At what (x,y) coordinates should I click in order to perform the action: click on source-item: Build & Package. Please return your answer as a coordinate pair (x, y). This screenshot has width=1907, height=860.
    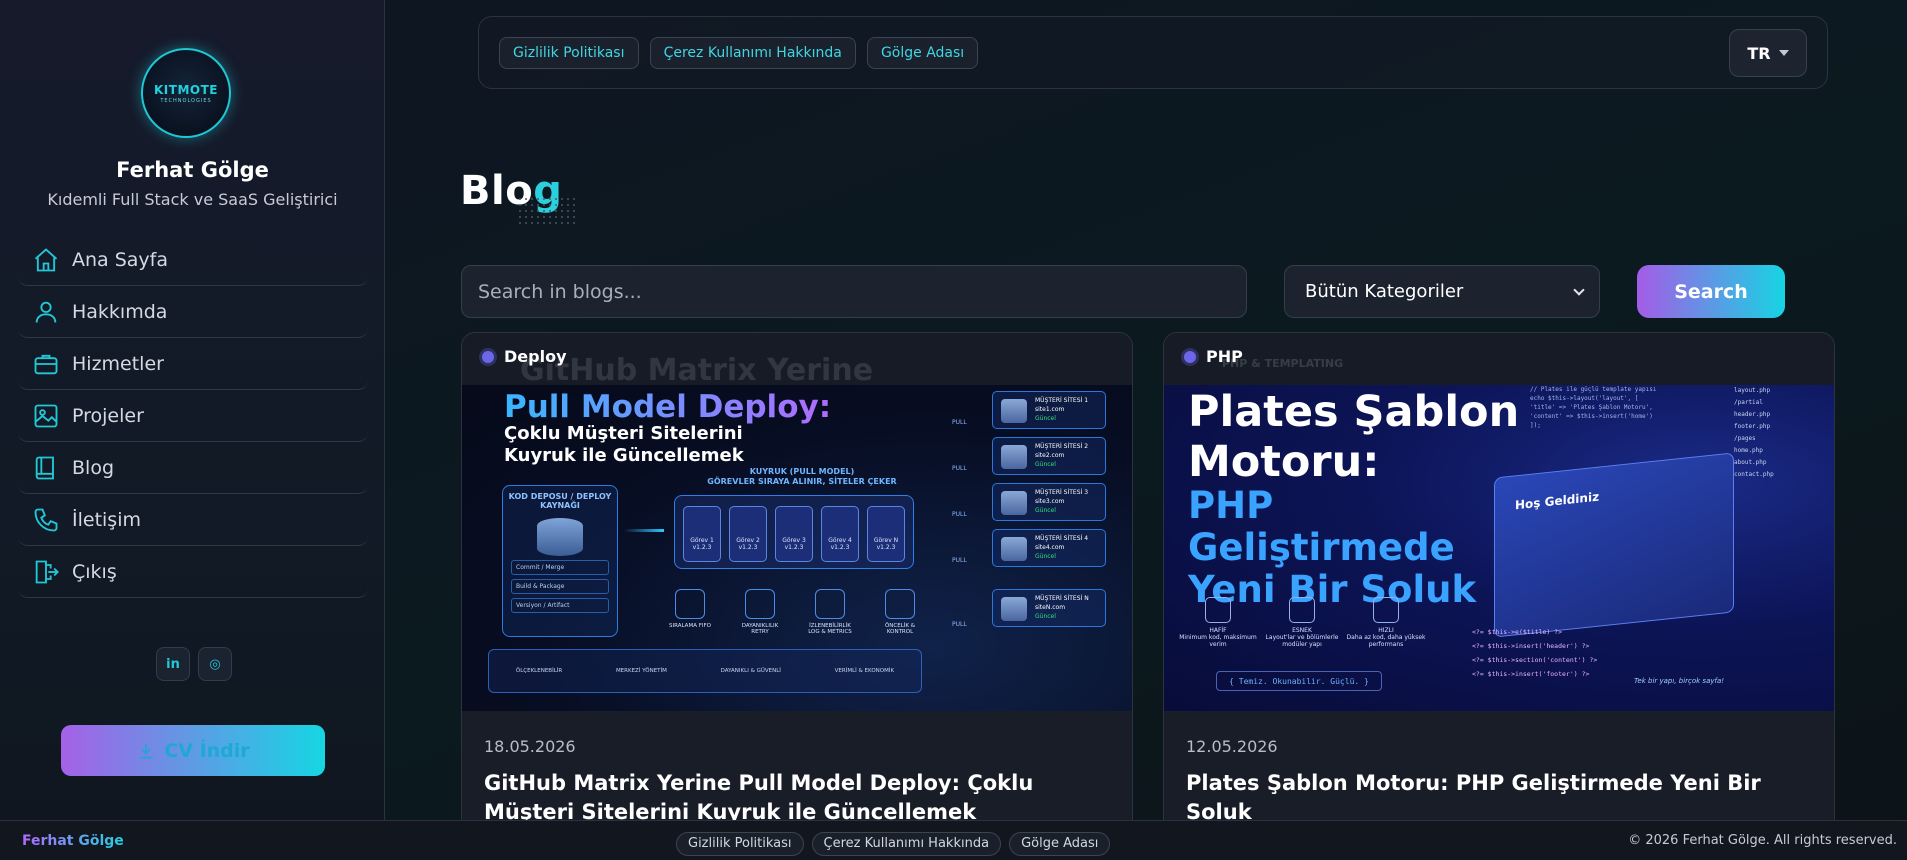
    Looking at the image, I should click on (560, 586).